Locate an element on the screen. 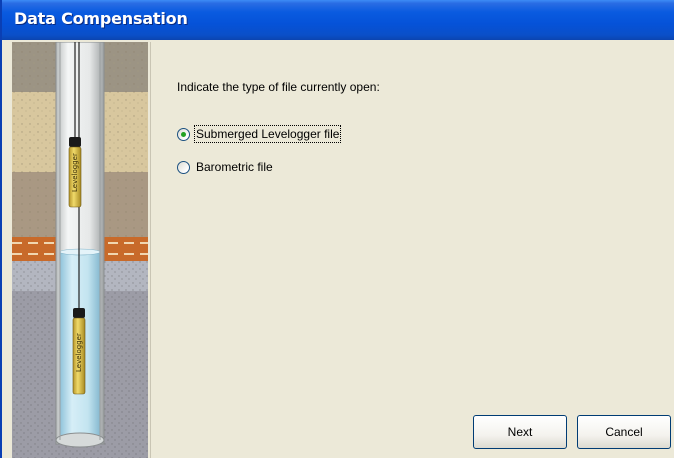  window-title: Data Compensation is located at coordinates (101, 18).